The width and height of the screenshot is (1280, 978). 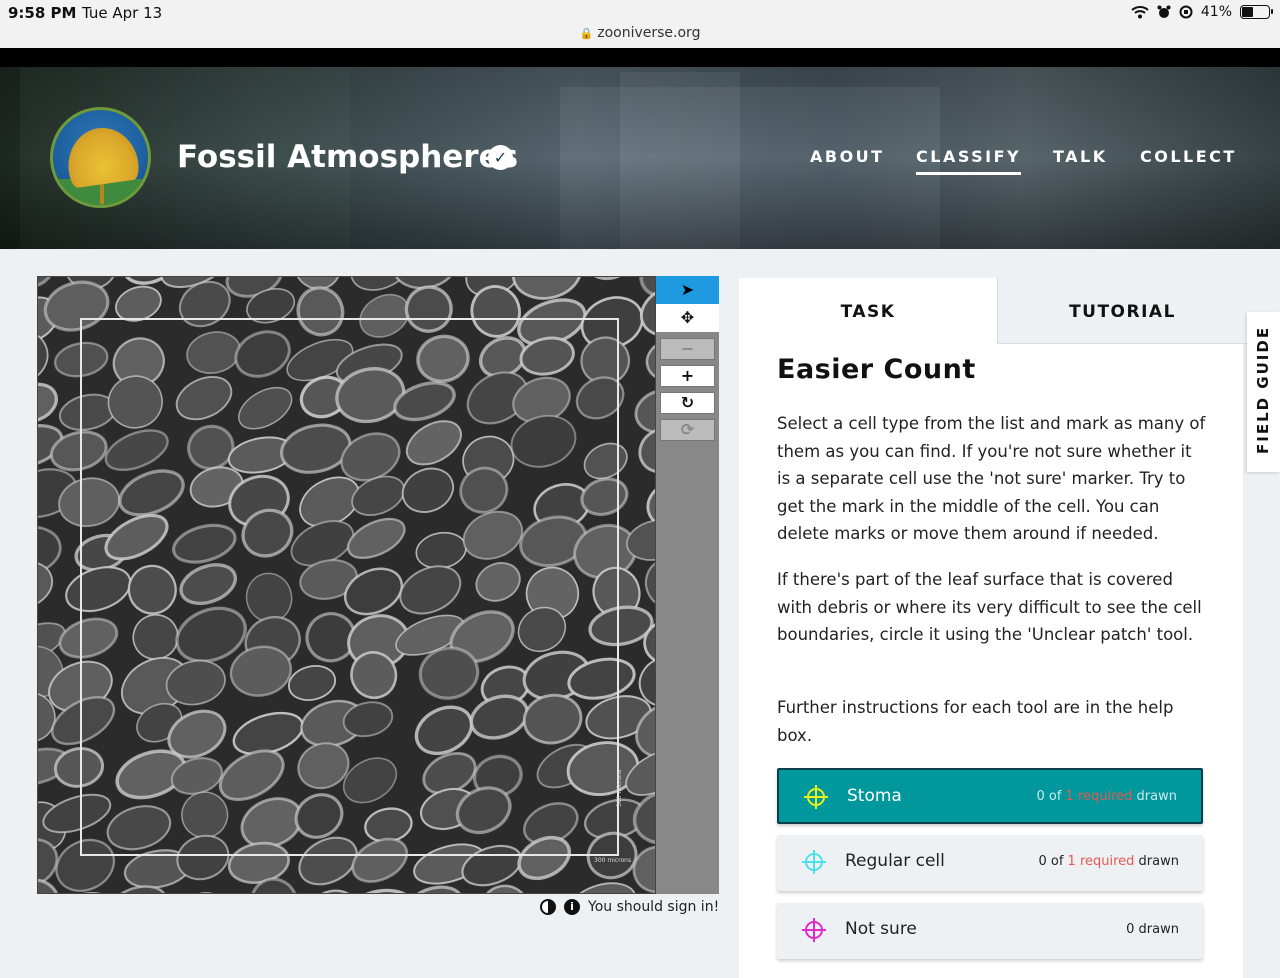 What do you see at coordinates (640, 57) in the screenshot?
I see `zooniverse-top-bar` at bounding box center [640, 57].